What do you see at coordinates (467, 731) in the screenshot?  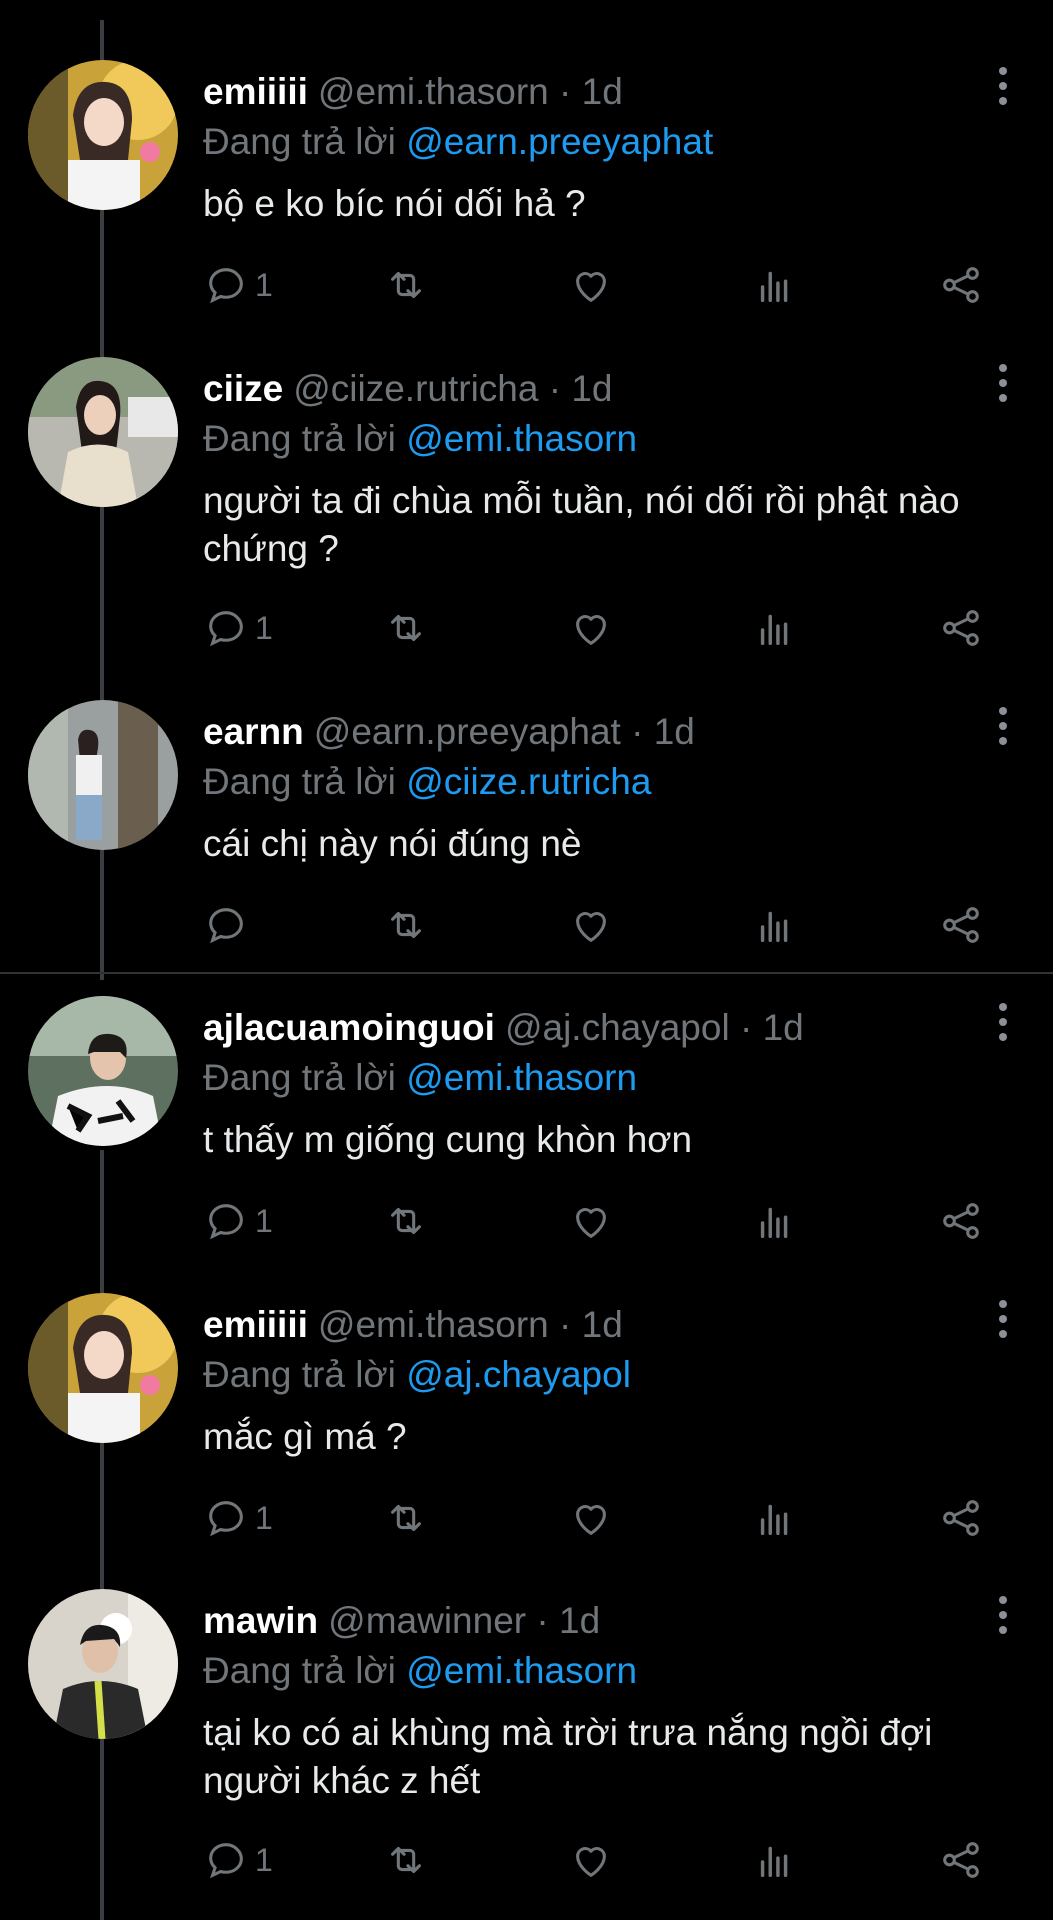 I see `user-handle: @earn.preeyaphat` at bounding box center [467, 731].